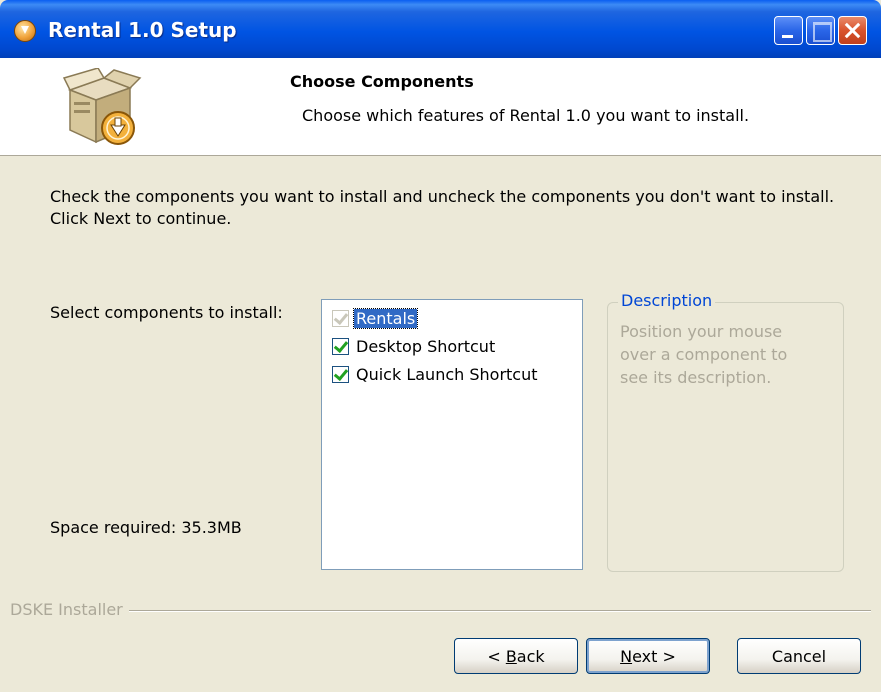  What do you see at coordinates (654, 656) in the screenshot?
I see `next-button-rest: ext >` at bounding box center [654, 656].